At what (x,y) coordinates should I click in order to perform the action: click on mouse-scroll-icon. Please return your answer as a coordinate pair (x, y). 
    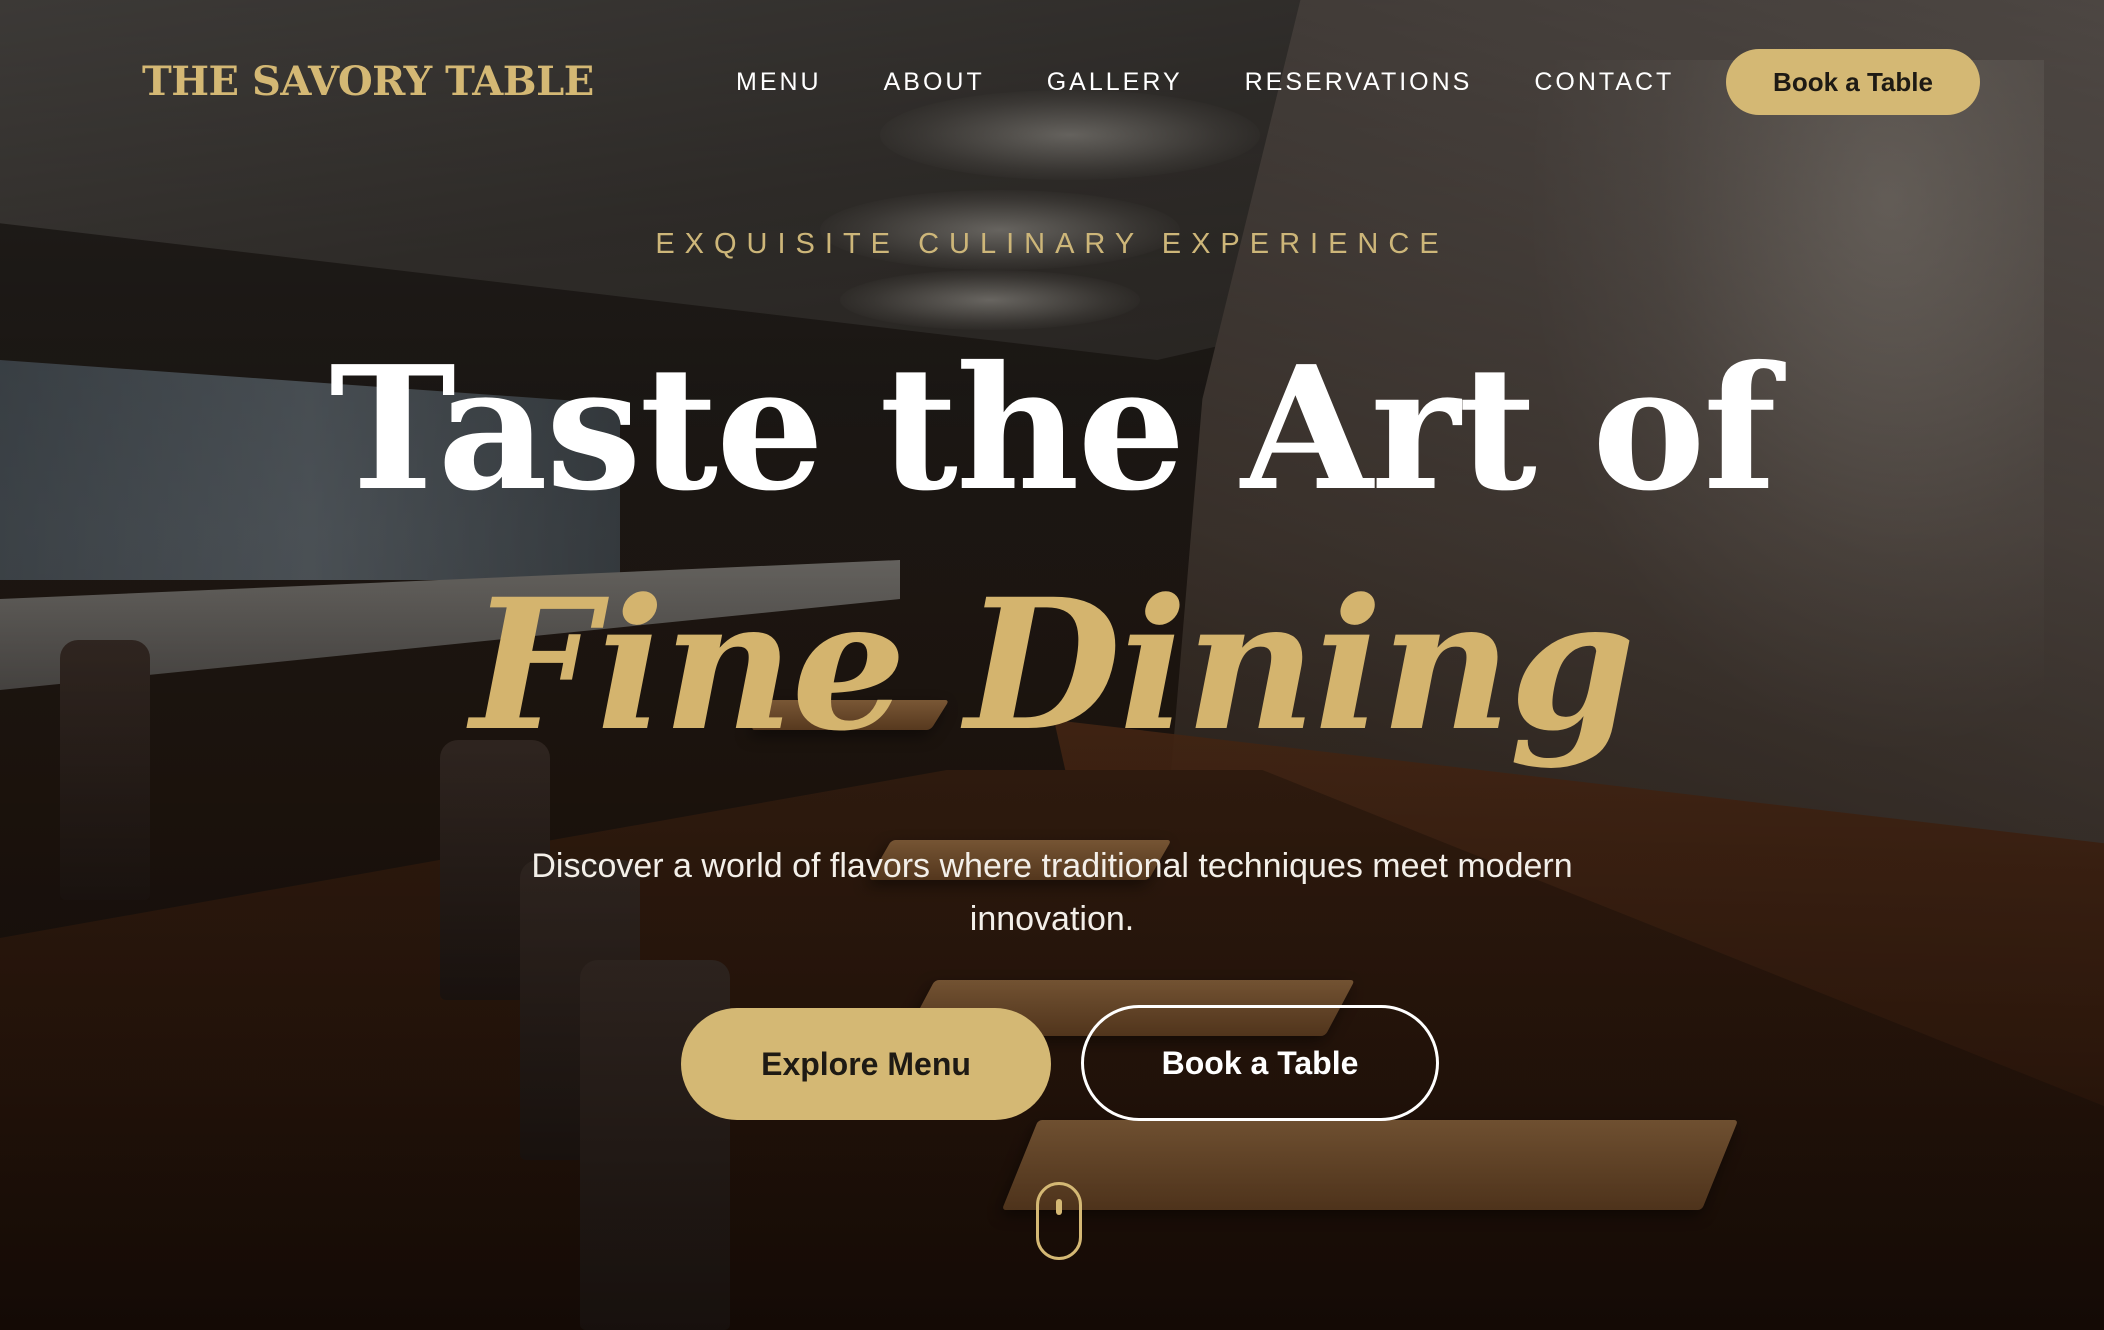
    Looking at the image, I should click on (1059, 1221).